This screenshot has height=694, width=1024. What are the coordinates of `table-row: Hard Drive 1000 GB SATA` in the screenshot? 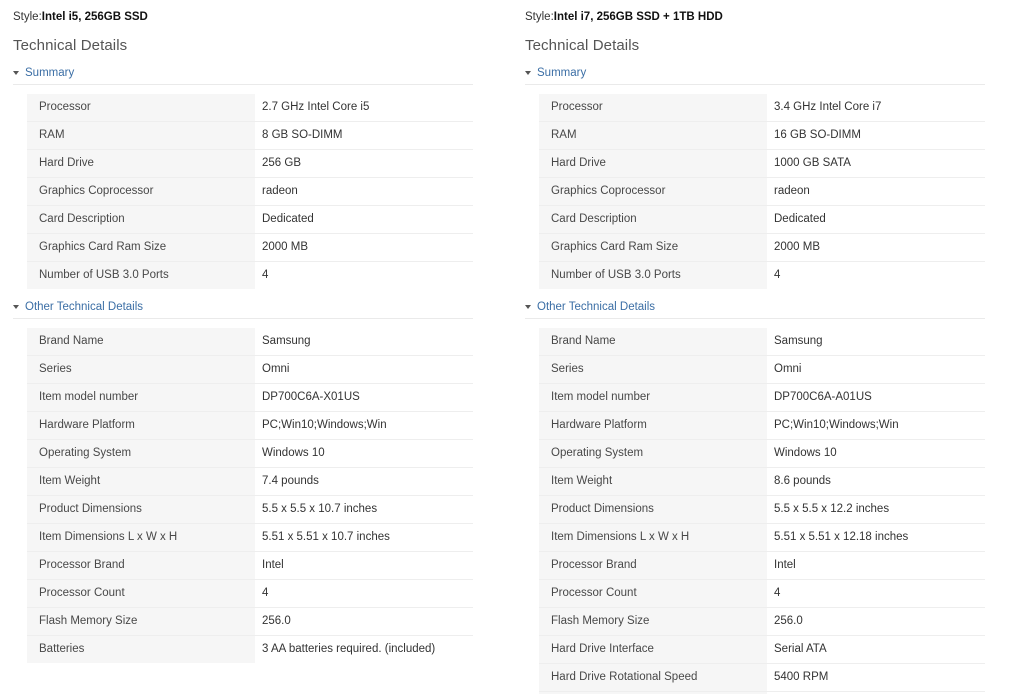 It's located at (762, 164).